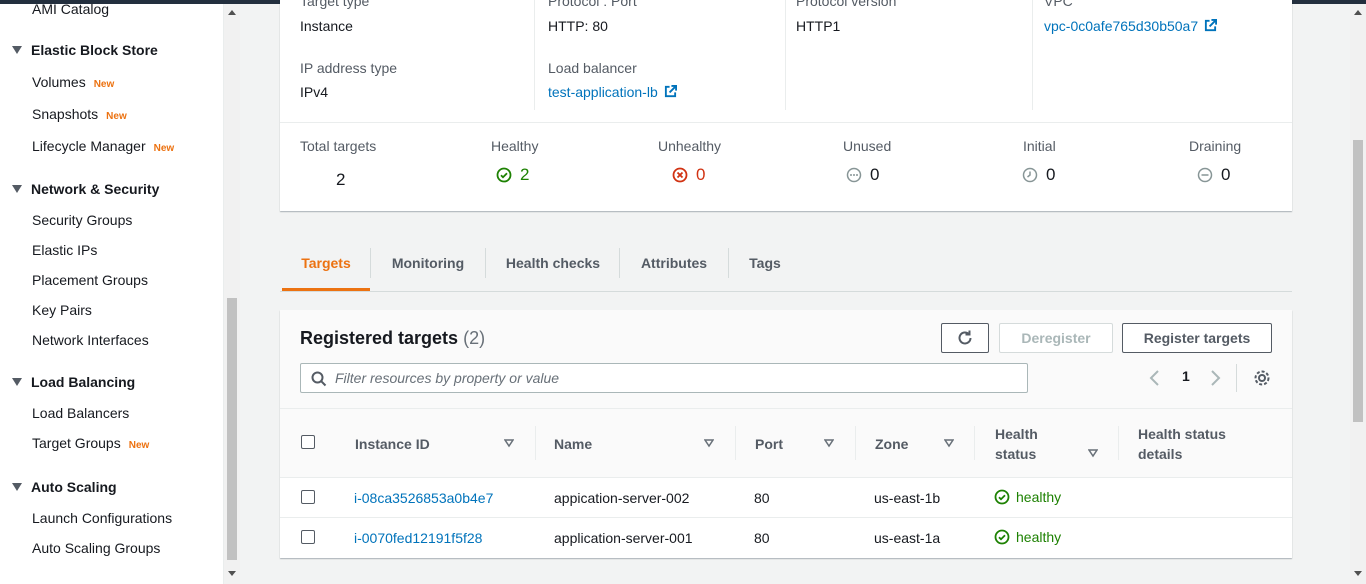  I want to click on refresh-button, so click(965, 338).